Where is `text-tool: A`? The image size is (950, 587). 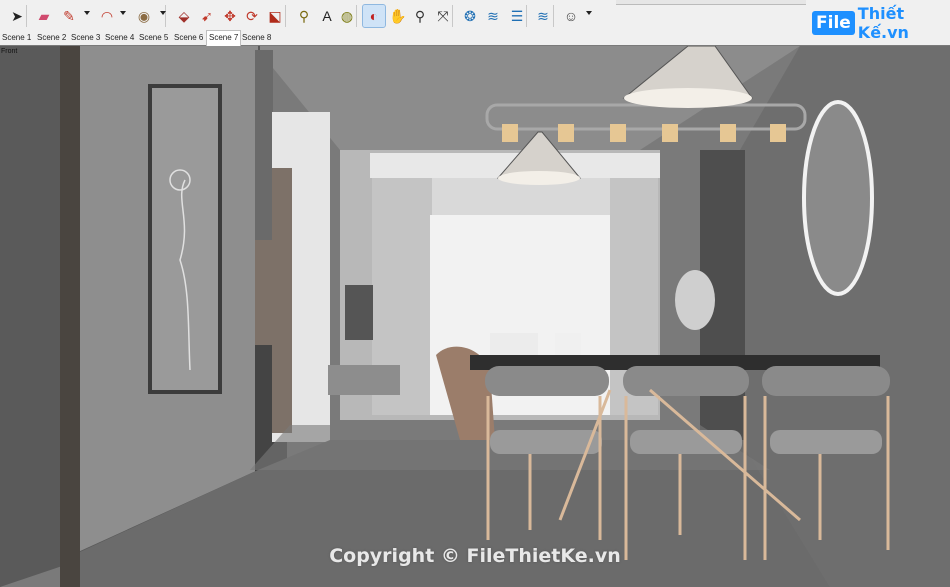
text-tool: A is located at coordinates (327, 16).